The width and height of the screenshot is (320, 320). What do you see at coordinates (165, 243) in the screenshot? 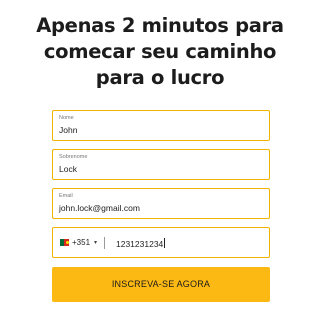
I see `text-cursor` at bounding box center [165, 243].